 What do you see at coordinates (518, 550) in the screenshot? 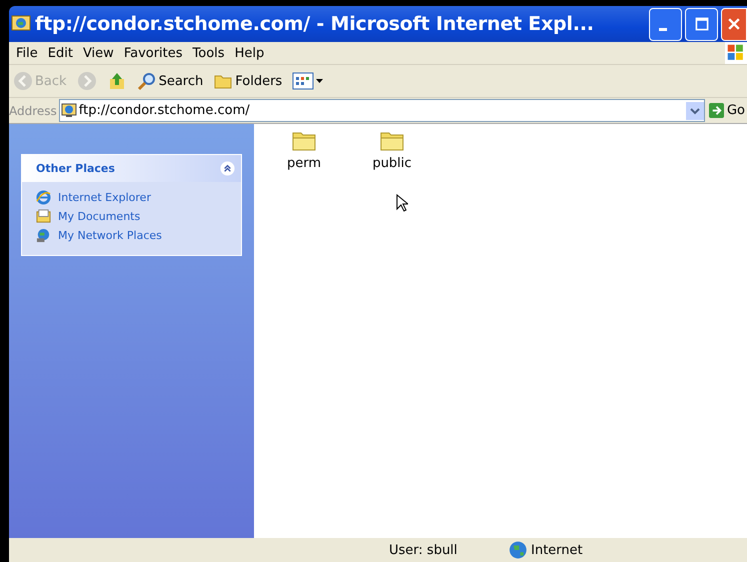
I see `globe-icon` at bounding box center [518, 550].